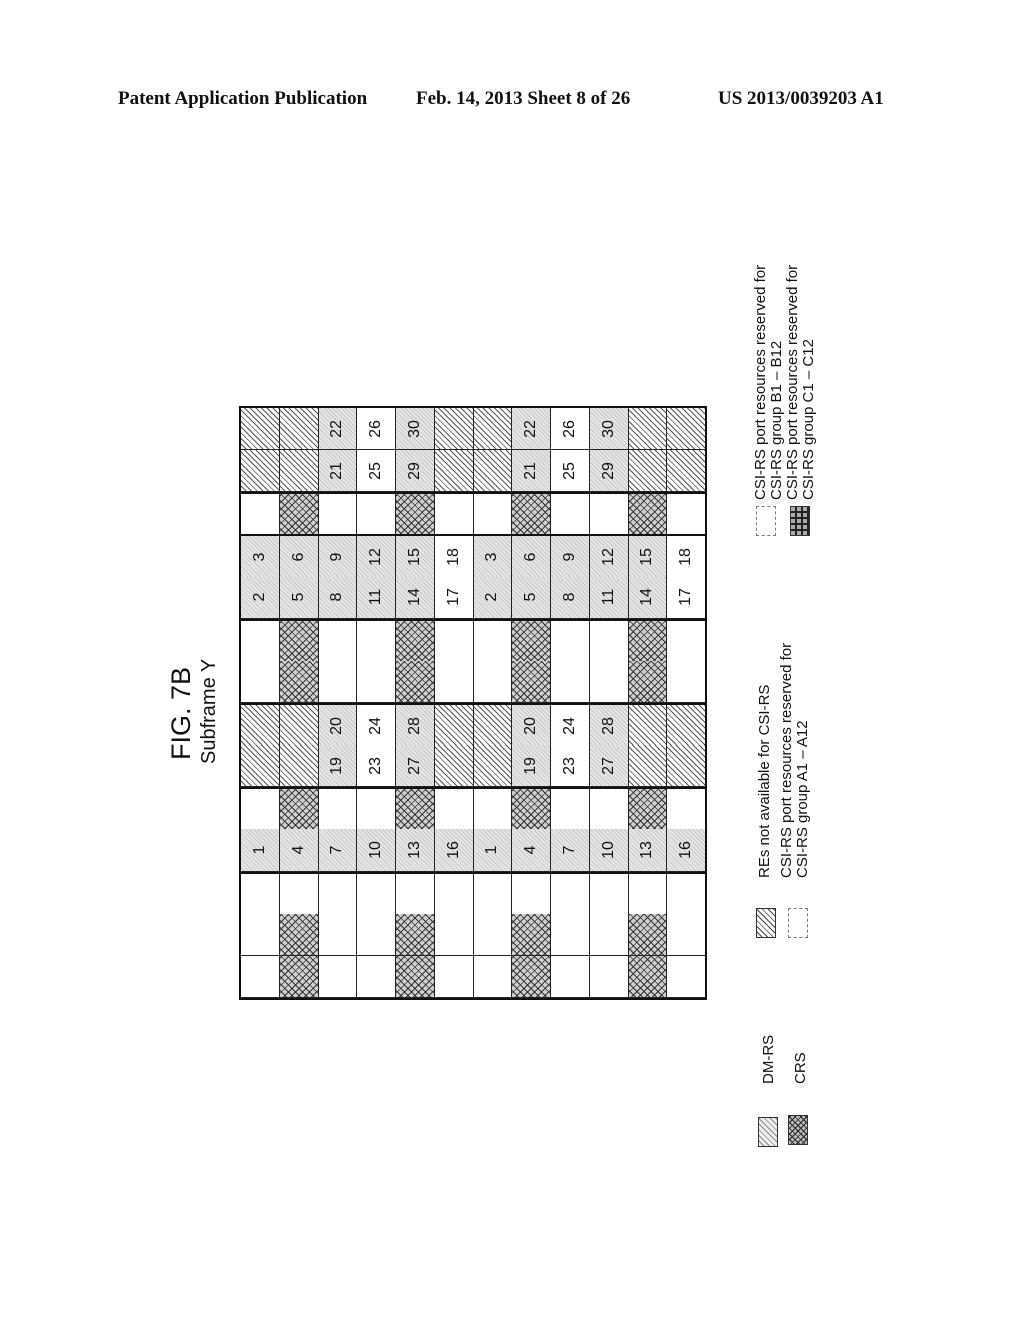 The image size is (1024, 1320). I want to click on grid-cell-number: 24, so click(569, 725).